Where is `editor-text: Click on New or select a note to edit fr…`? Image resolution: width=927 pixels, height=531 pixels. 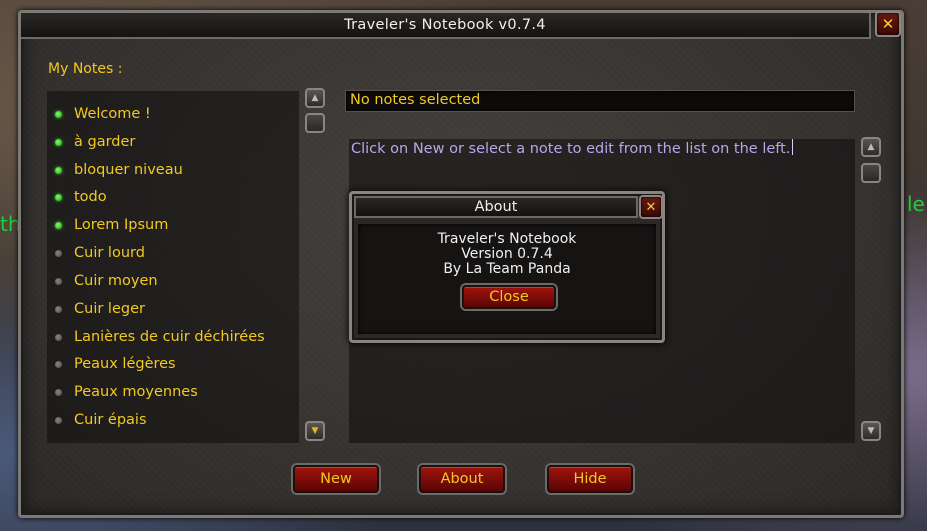 editor-text: Click on New or select a note to edit fr… is located at coordinates (572, 148).